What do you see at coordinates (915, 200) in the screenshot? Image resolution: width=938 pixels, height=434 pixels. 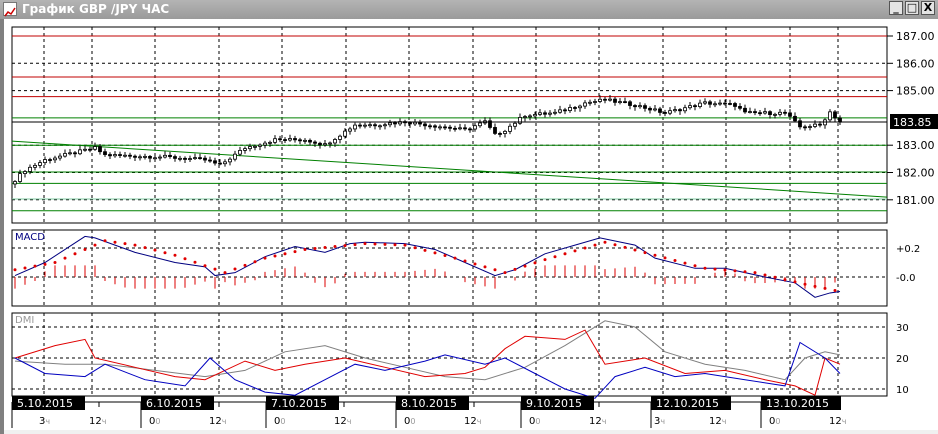 I see `price-tick-label: 181.00` at bounding box center [915, 200].